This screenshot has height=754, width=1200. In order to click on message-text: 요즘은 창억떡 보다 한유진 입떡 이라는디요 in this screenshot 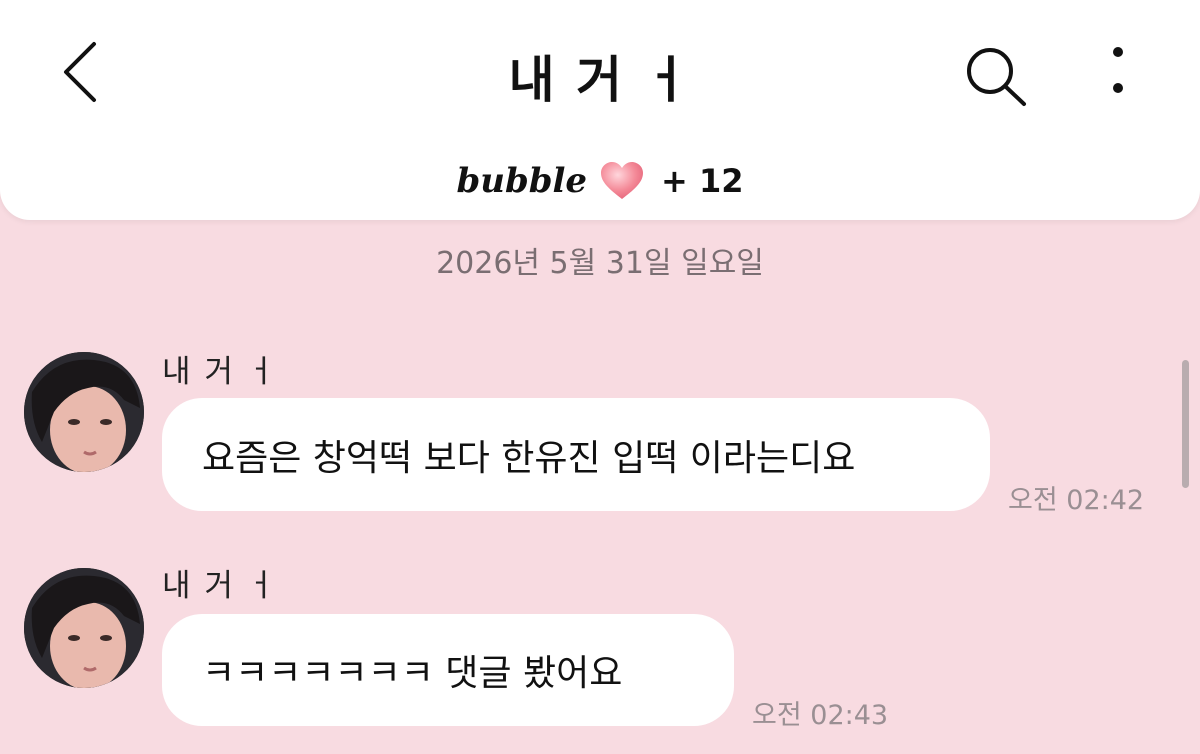, I will do `click(529, 458)`.